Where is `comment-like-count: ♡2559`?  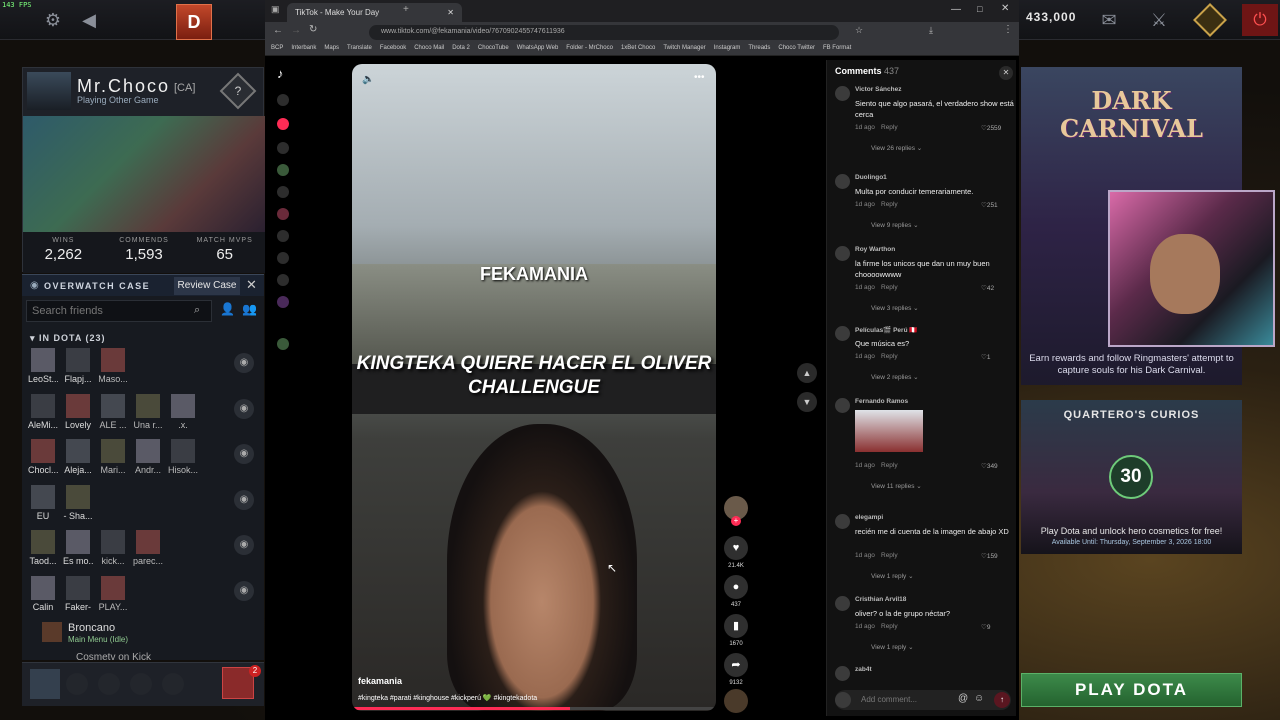
comment-like-count: ♡2559 is located at coordinates (991, 128).